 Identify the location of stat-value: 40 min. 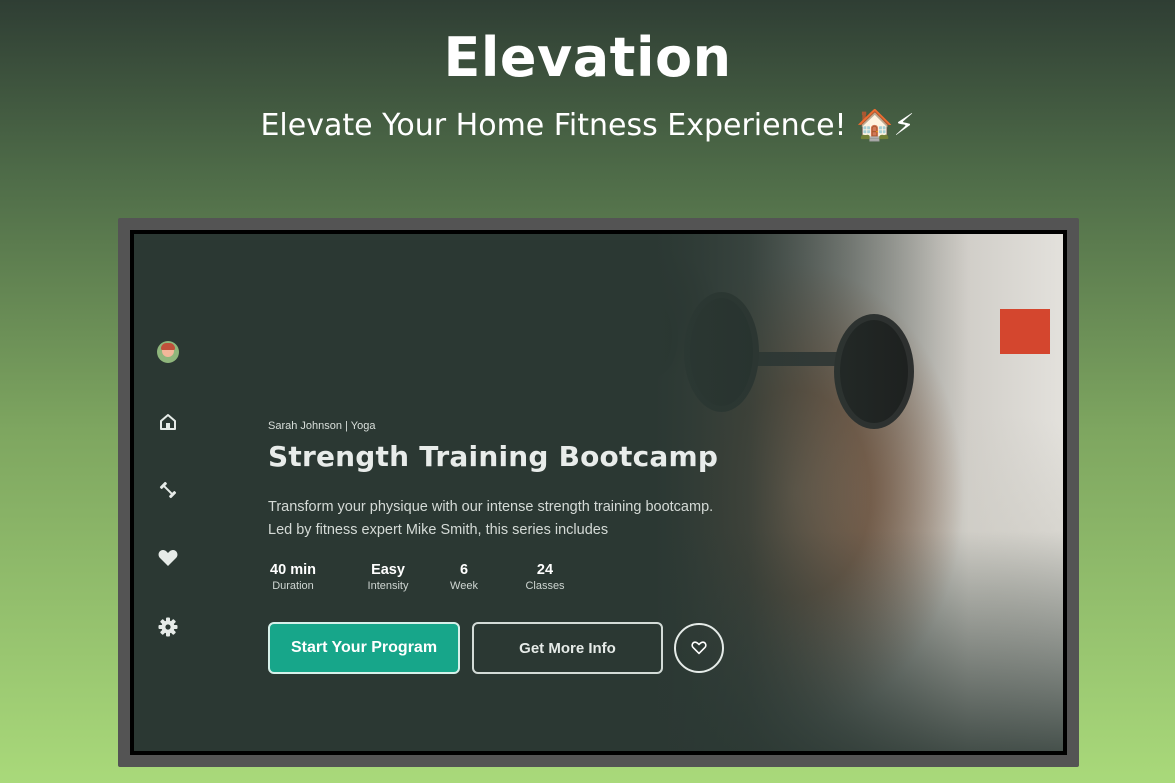
(293, 570).